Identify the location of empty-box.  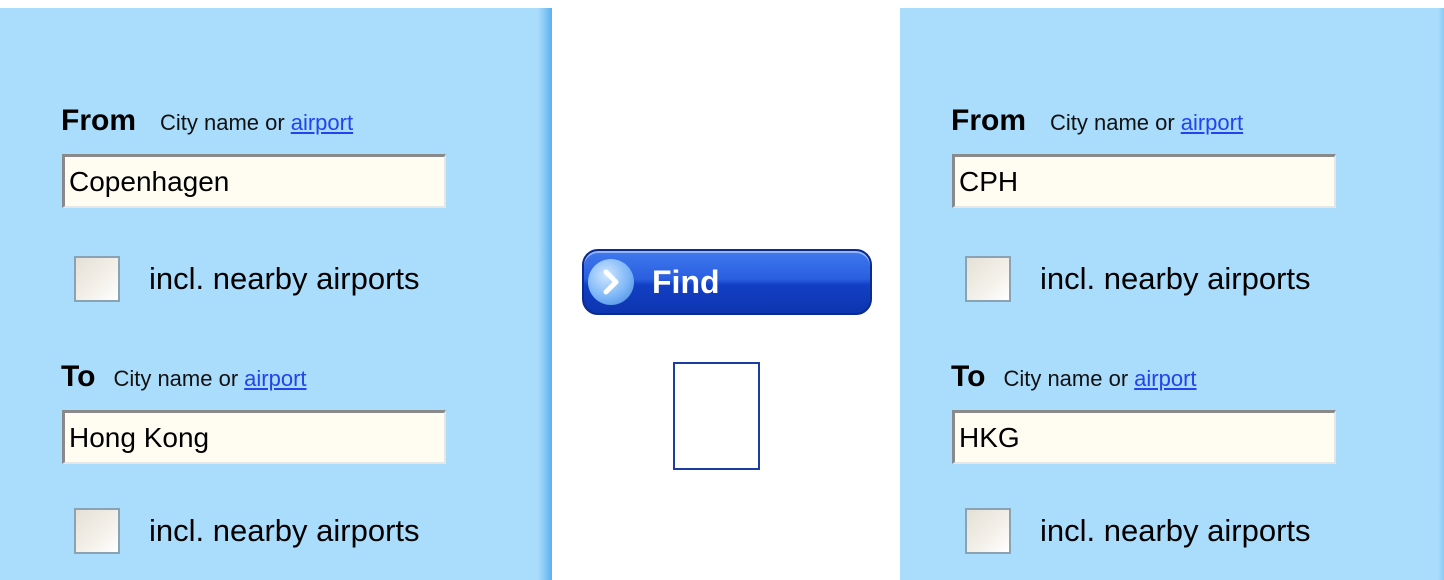
(716, 416).